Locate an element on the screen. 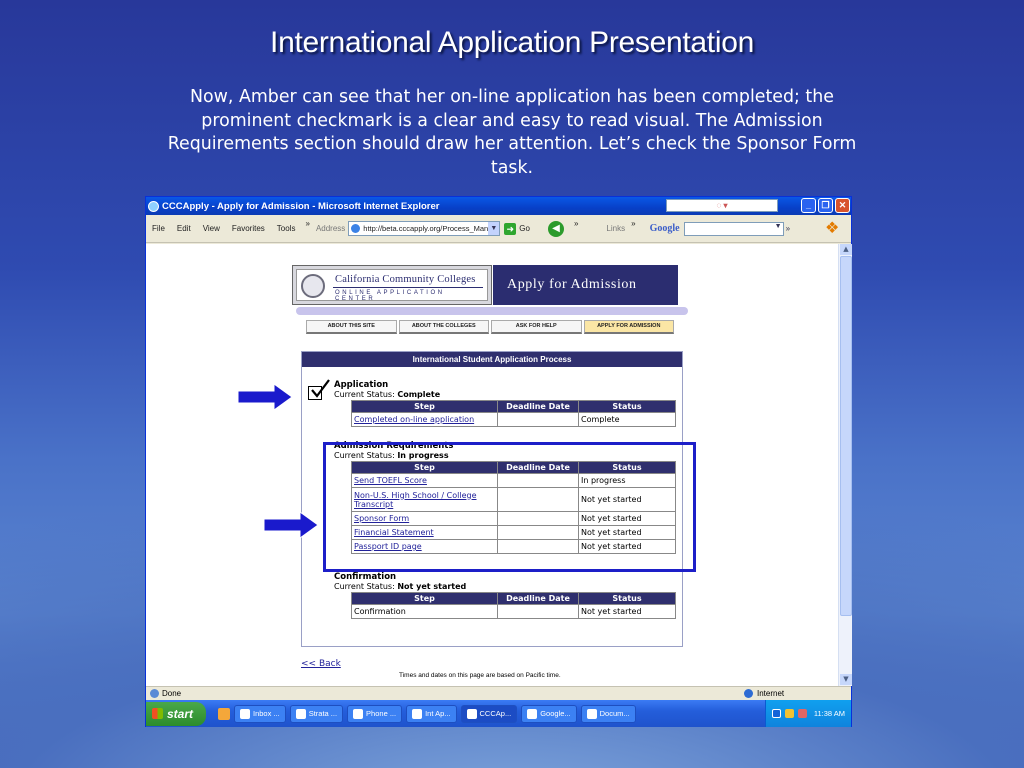 The height and width of the screenshot is (768, 1024). step-cell: Confirmation is located at coordinates (424, 611).